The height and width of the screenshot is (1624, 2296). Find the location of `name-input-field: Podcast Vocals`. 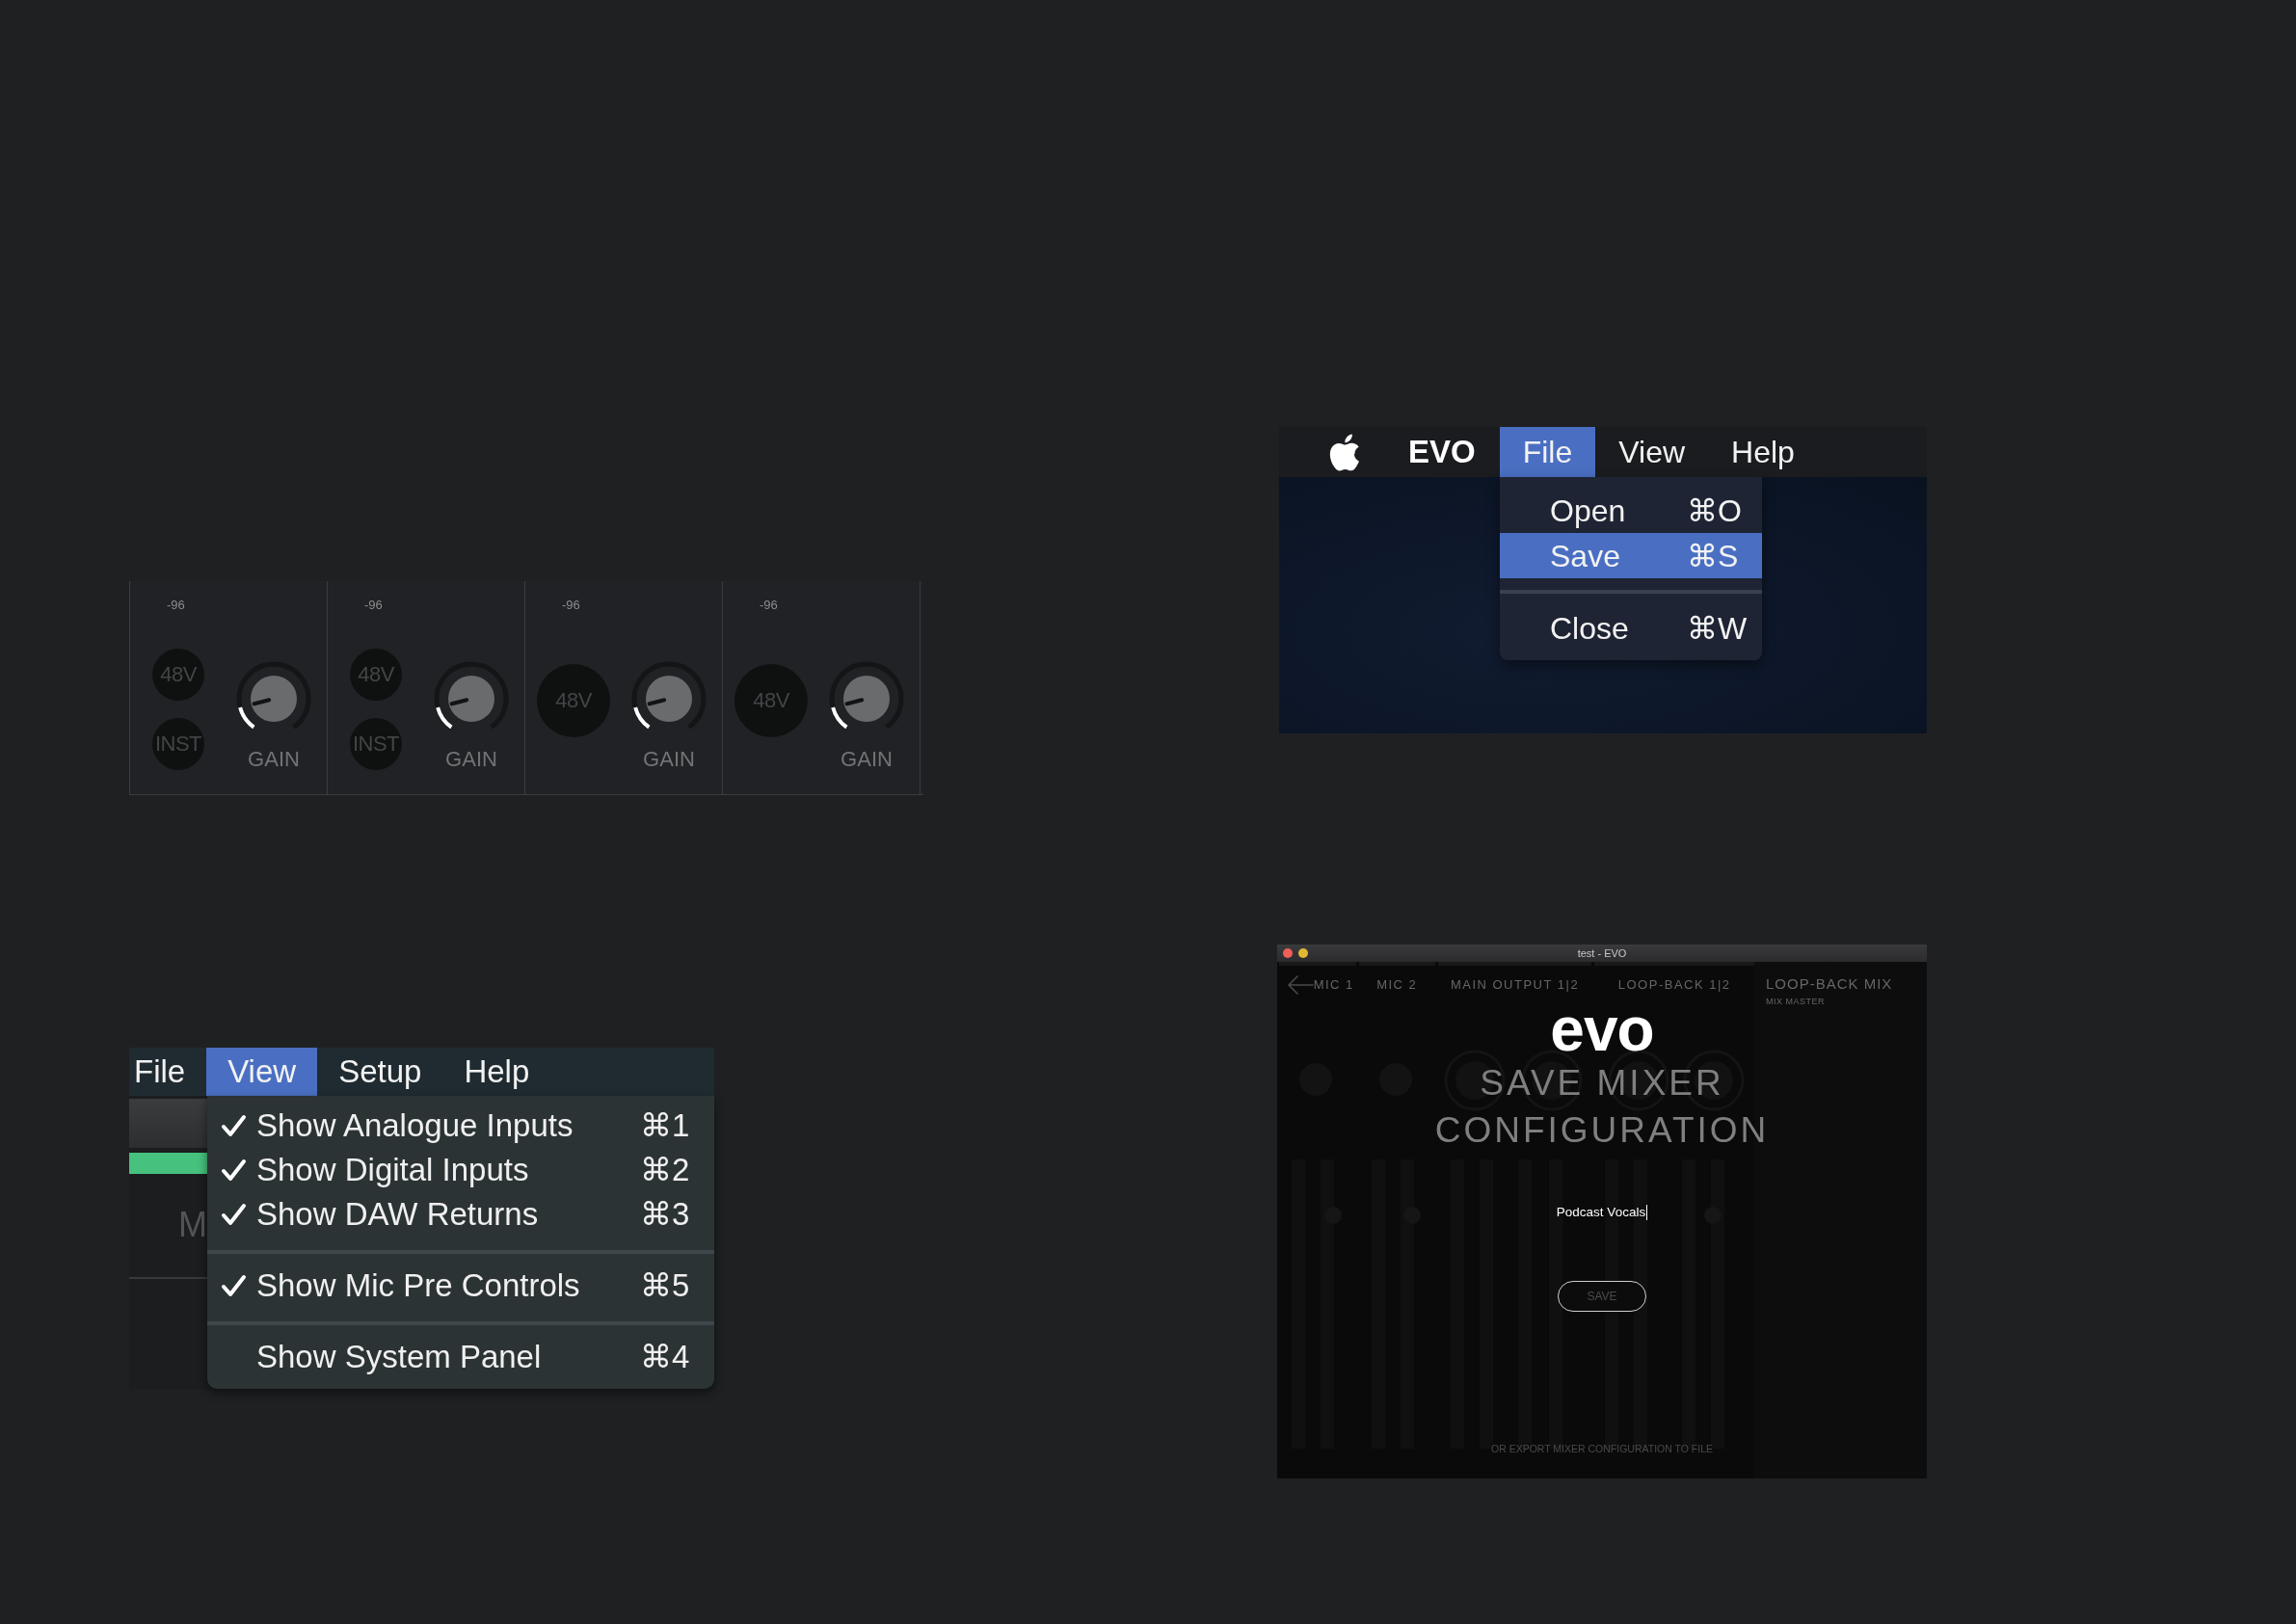

name-input-field: Podcast Vocals is located at coordinates (1602, 1212).